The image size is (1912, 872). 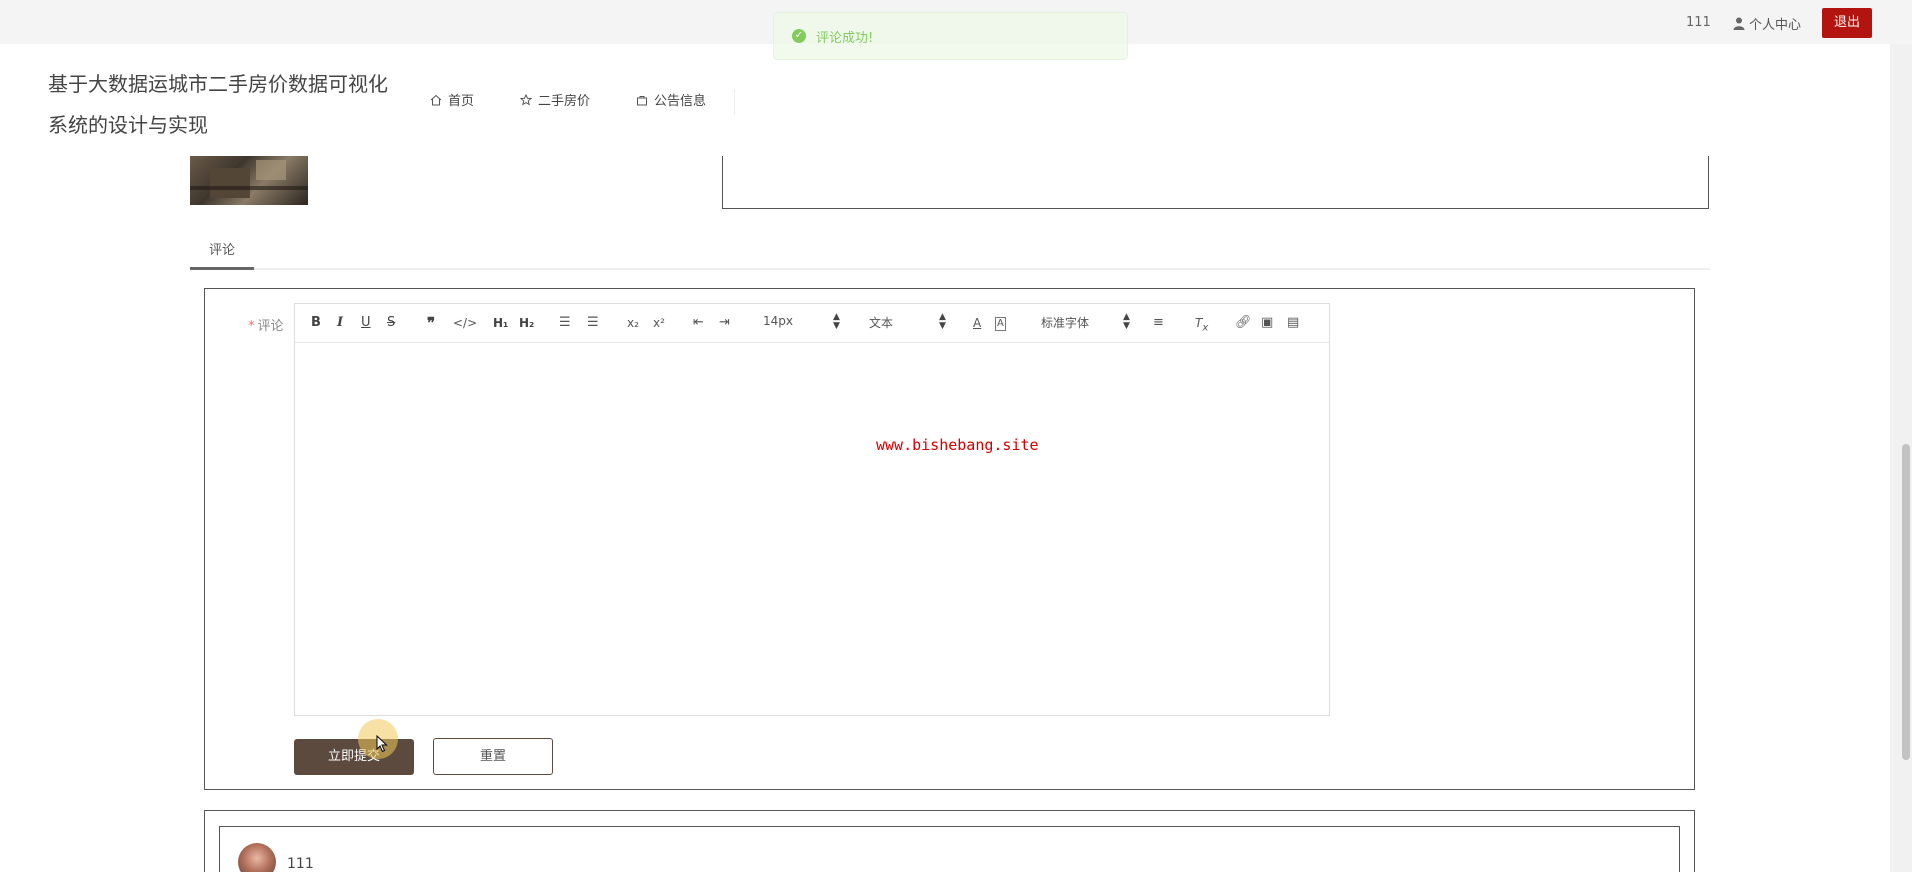 What do you see at coordinates (845, 38) in the screenshot?
I see `toast-message: 评论成功!` at bounding box center [845, 38].